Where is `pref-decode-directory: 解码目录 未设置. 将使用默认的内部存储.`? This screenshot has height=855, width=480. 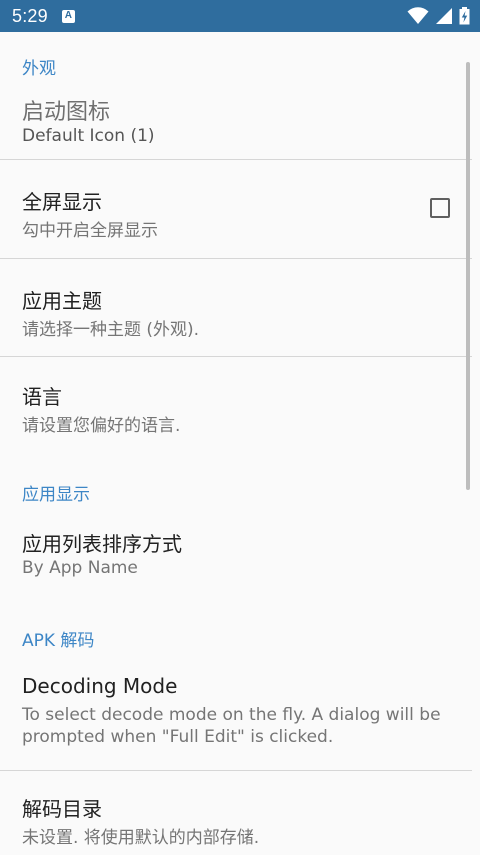 pref-decode-directory: 解码目录 未设置. 将使用默认的内部存储. is located at coordinates (236, 813).